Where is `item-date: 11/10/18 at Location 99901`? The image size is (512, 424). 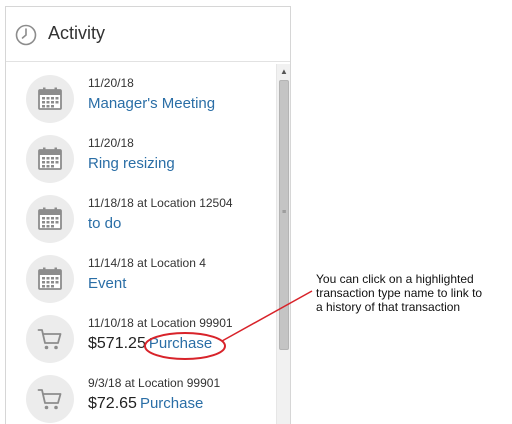
item-date: 11/10/18 at Location 99901 is located at coordinates (160, 323).